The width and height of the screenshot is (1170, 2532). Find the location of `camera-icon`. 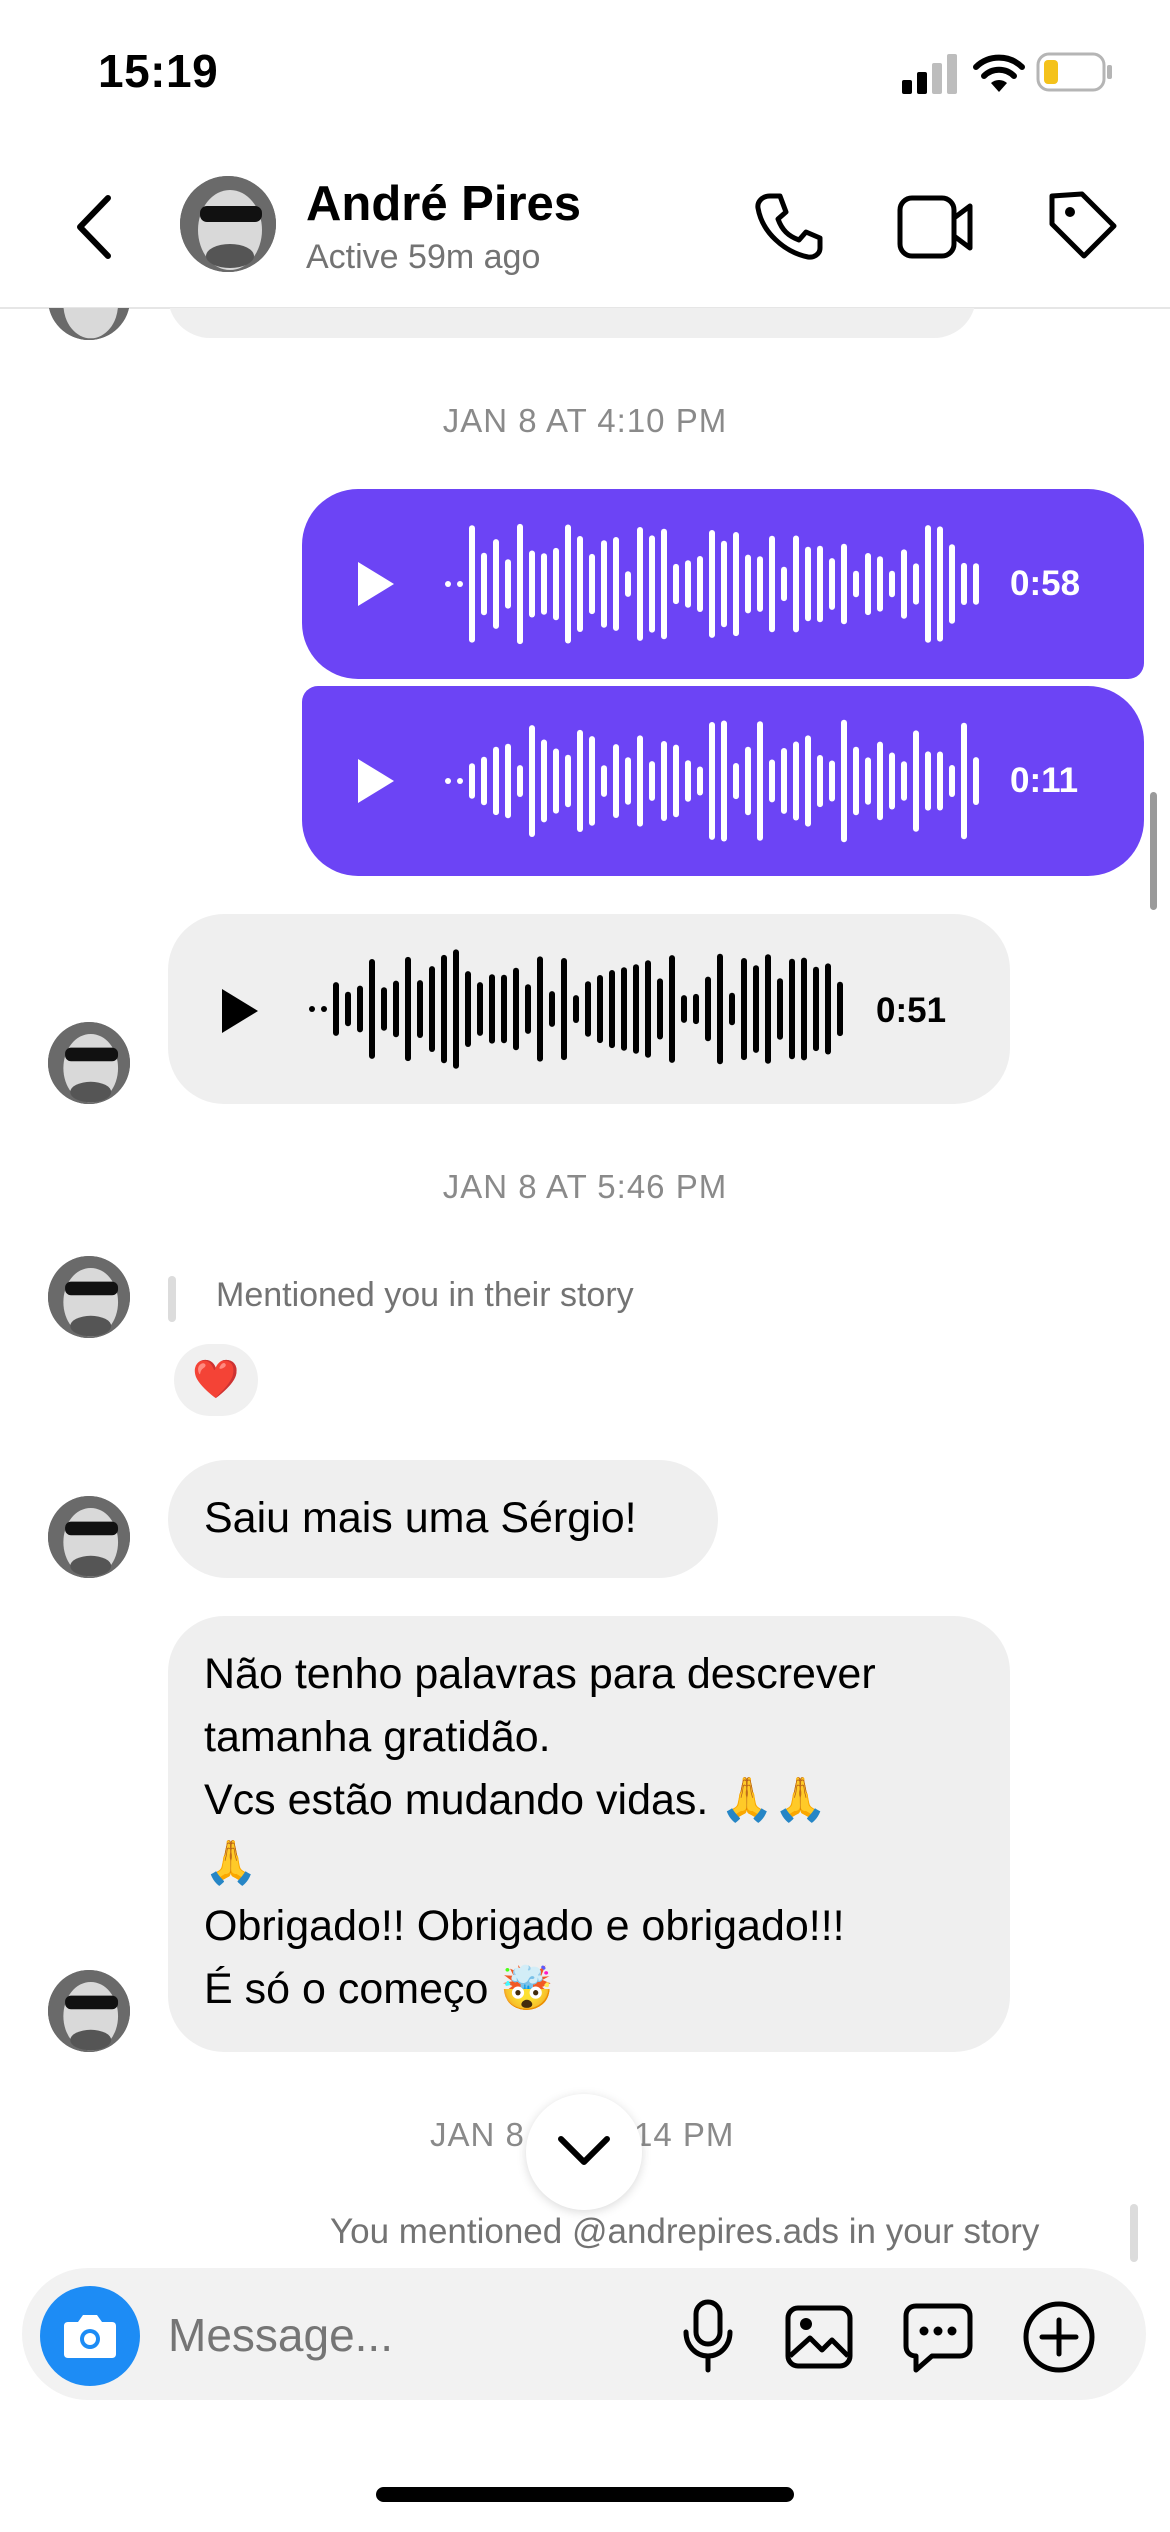

camera-icon is located at coordinates (90, 2336).